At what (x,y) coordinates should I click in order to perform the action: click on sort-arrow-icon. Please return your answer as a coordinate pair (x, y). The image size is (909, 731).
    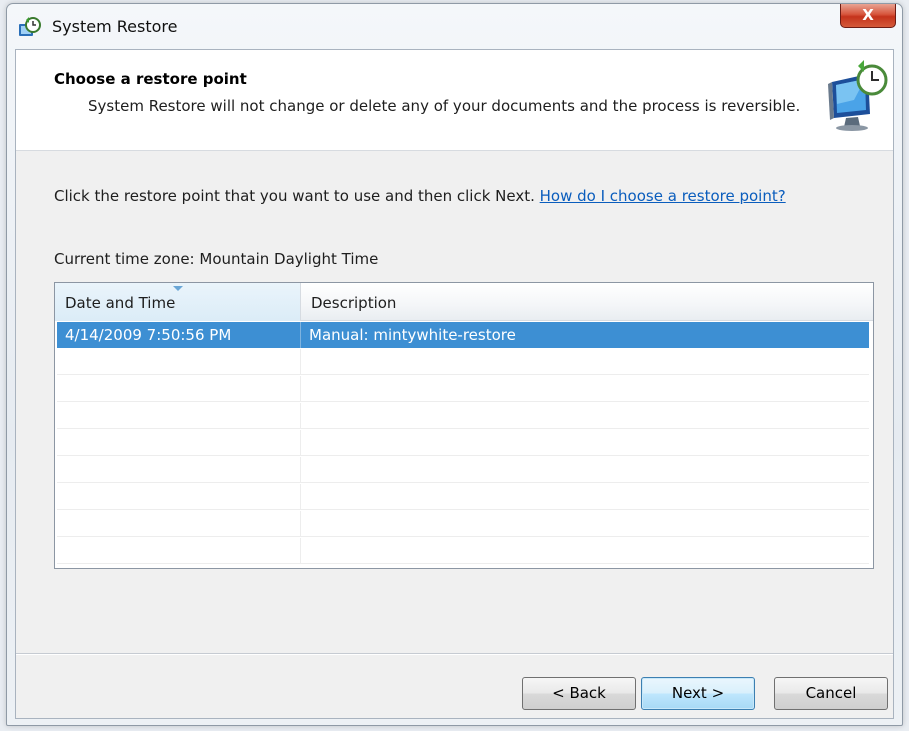
    Looking at the image, I should click on (178, 288).